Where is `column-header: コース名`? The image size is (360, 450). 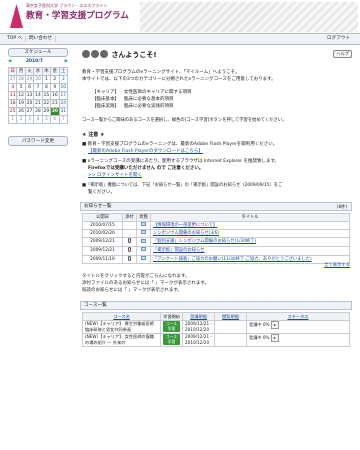
column-header: コース名 is located at coordinates (121, 316).